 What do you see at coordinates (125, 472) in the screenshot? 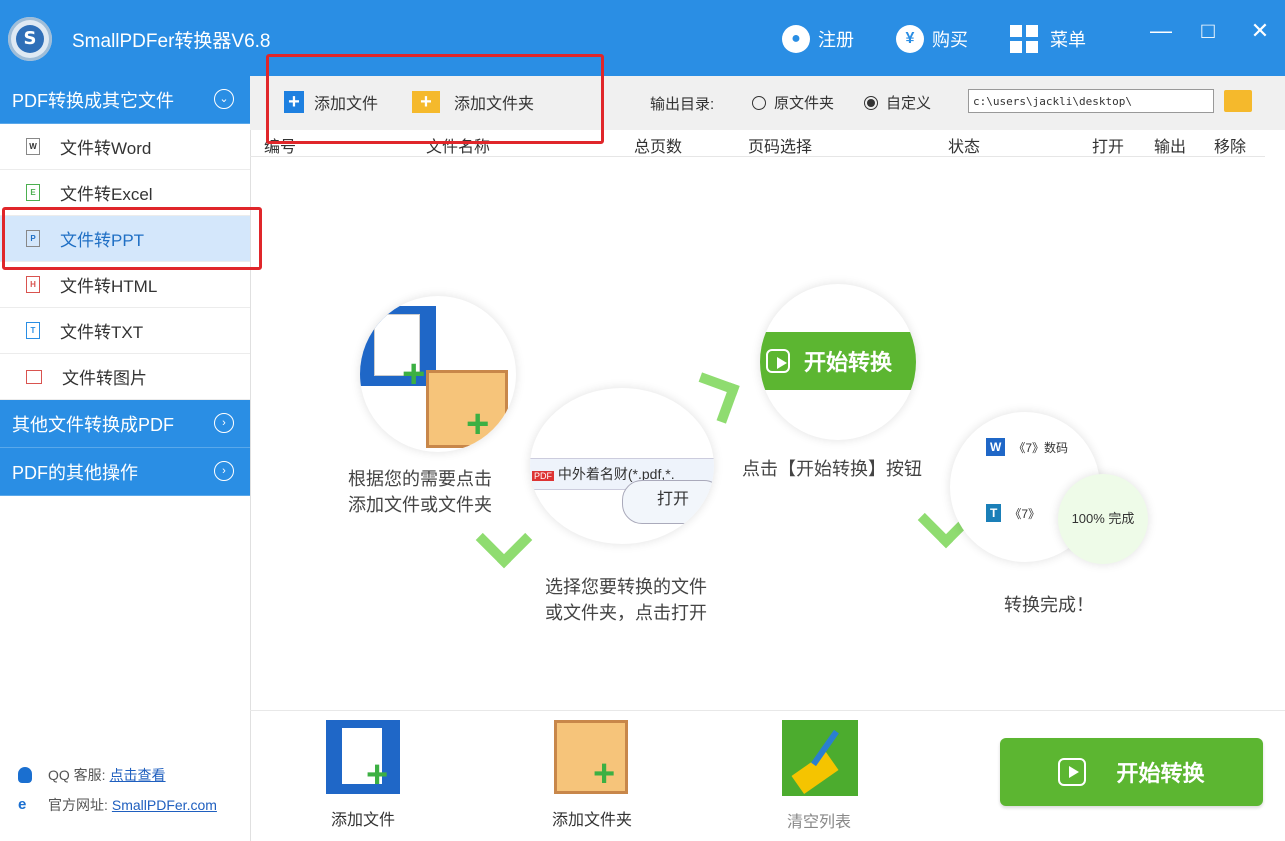
I see `category-pdf-ops: PDF的其他操作 ›` at bounding box center [125, 472].